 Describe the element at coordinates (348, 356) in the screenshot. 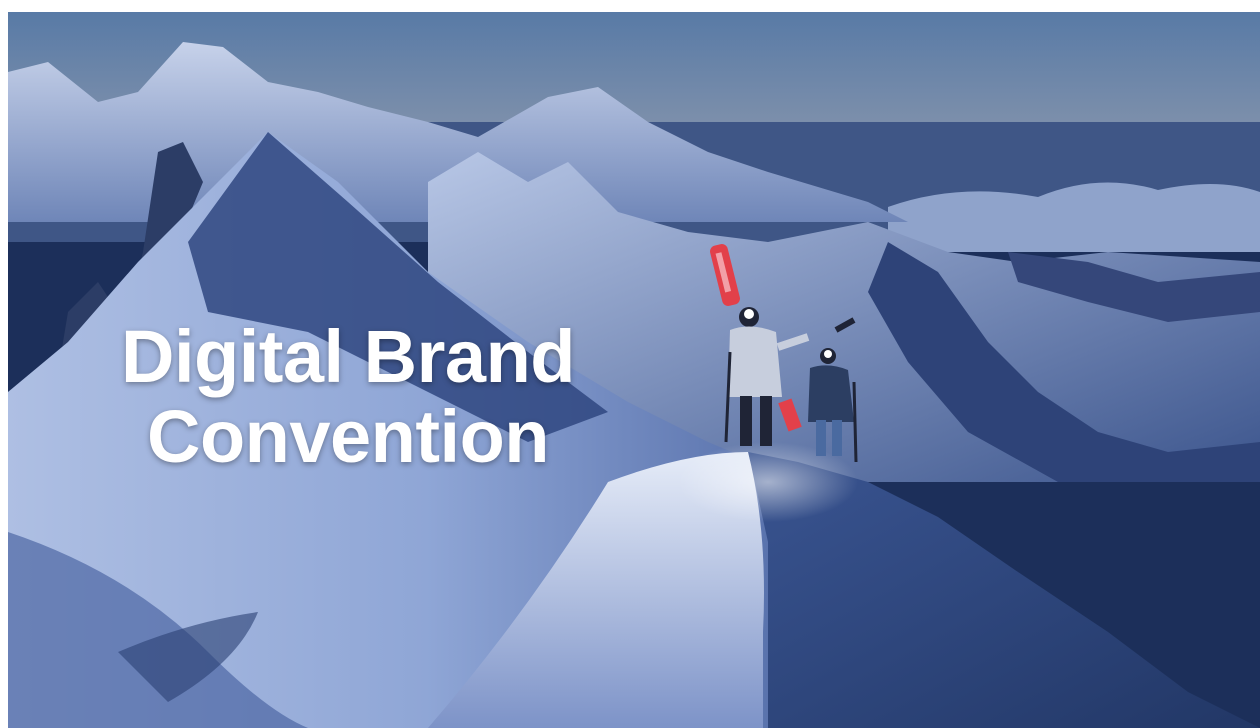

I see `slide-title-line-1: Digital Brand` at that location.